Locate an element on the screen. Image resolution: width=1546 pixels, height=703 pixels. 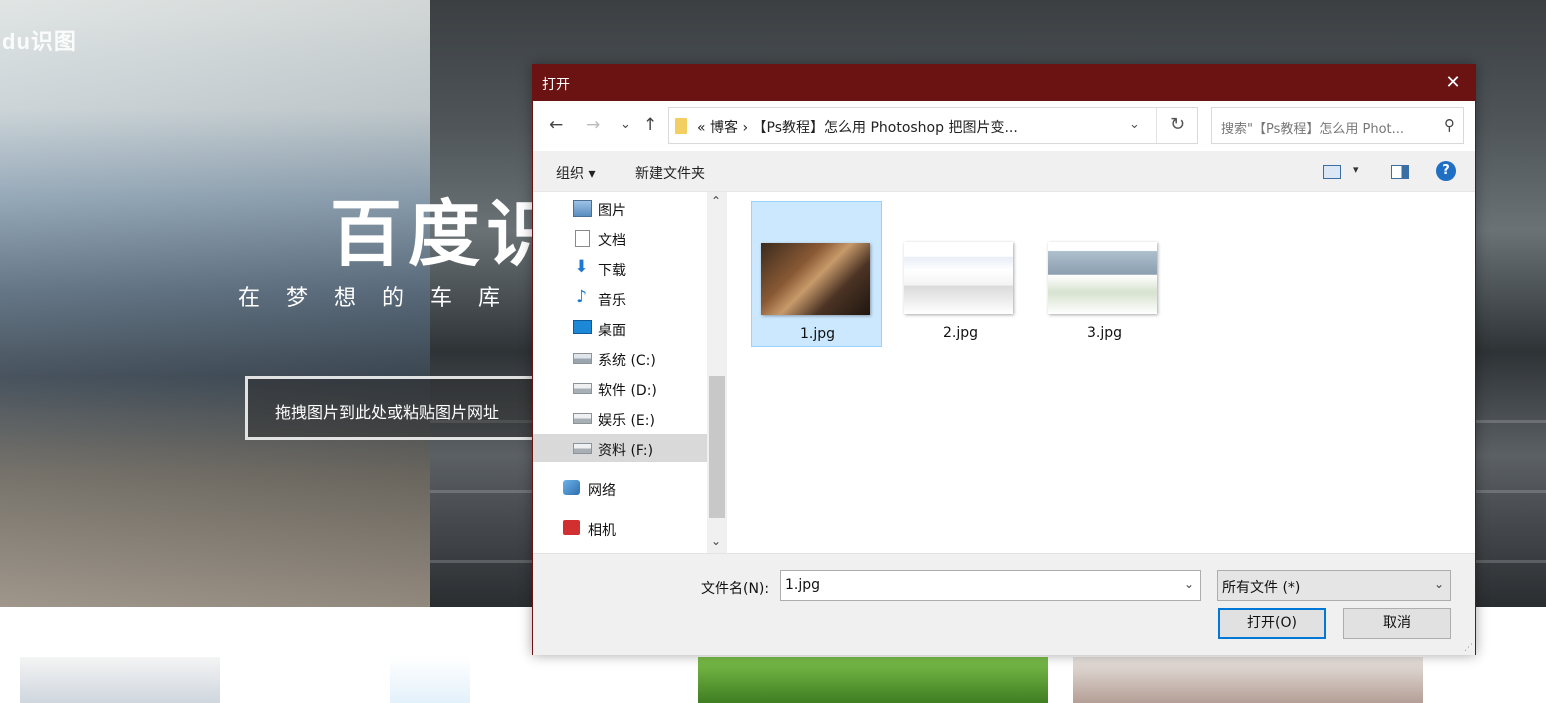
nav-item-drive-f: 资料 (F:) is located at coordinates (620, 448).